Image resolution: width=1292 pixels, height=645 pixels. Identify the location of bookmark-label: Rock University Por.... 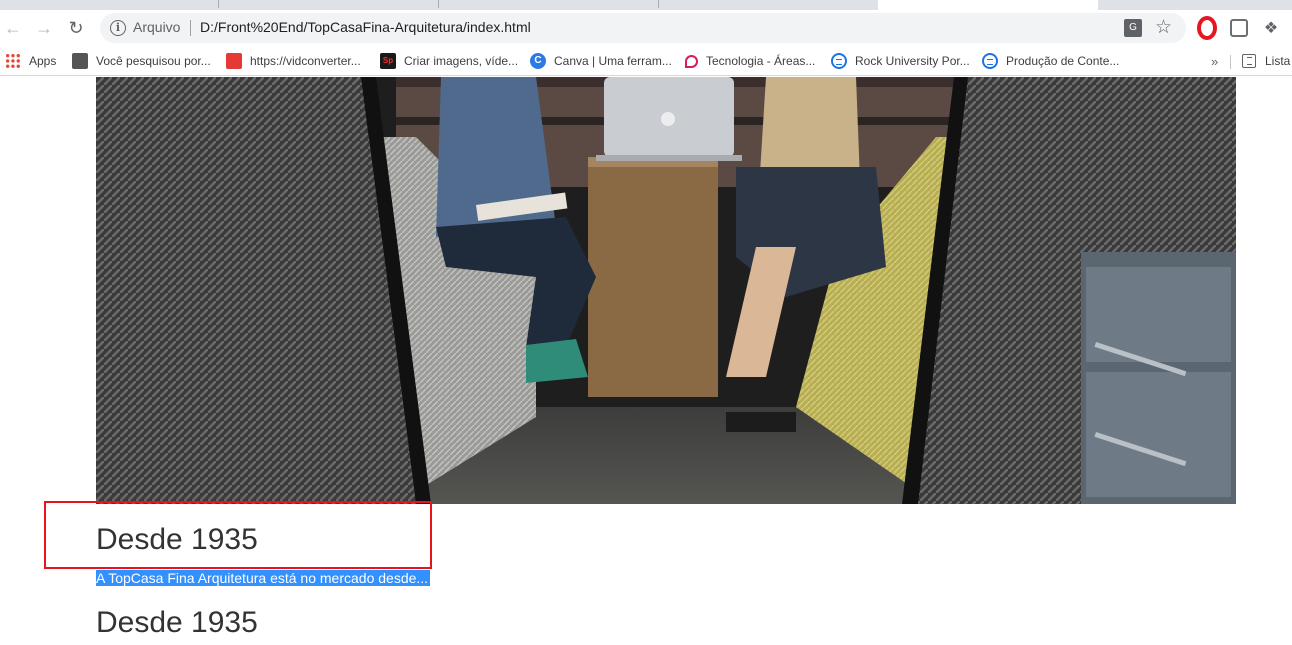
(912, 61).